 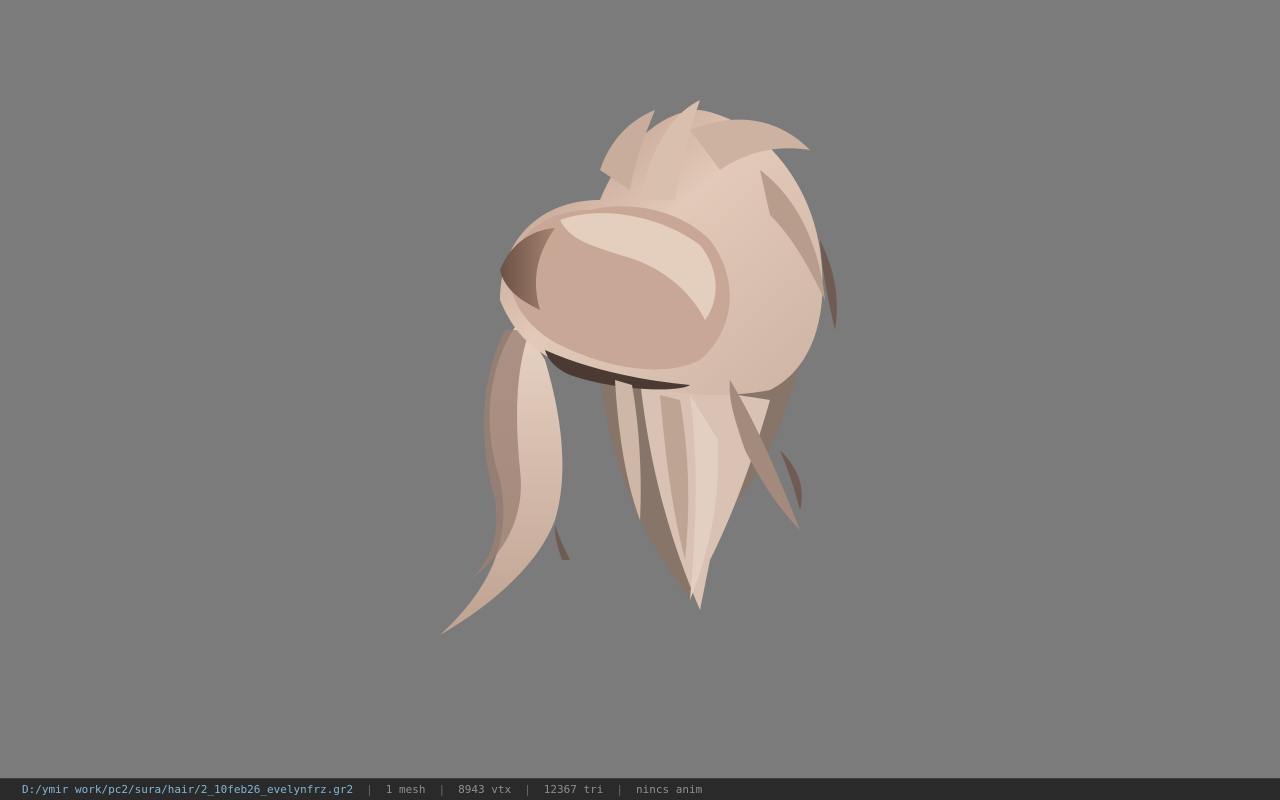 I want to click on vertex-count: 8943 vtx, so click(x=485, y=789).